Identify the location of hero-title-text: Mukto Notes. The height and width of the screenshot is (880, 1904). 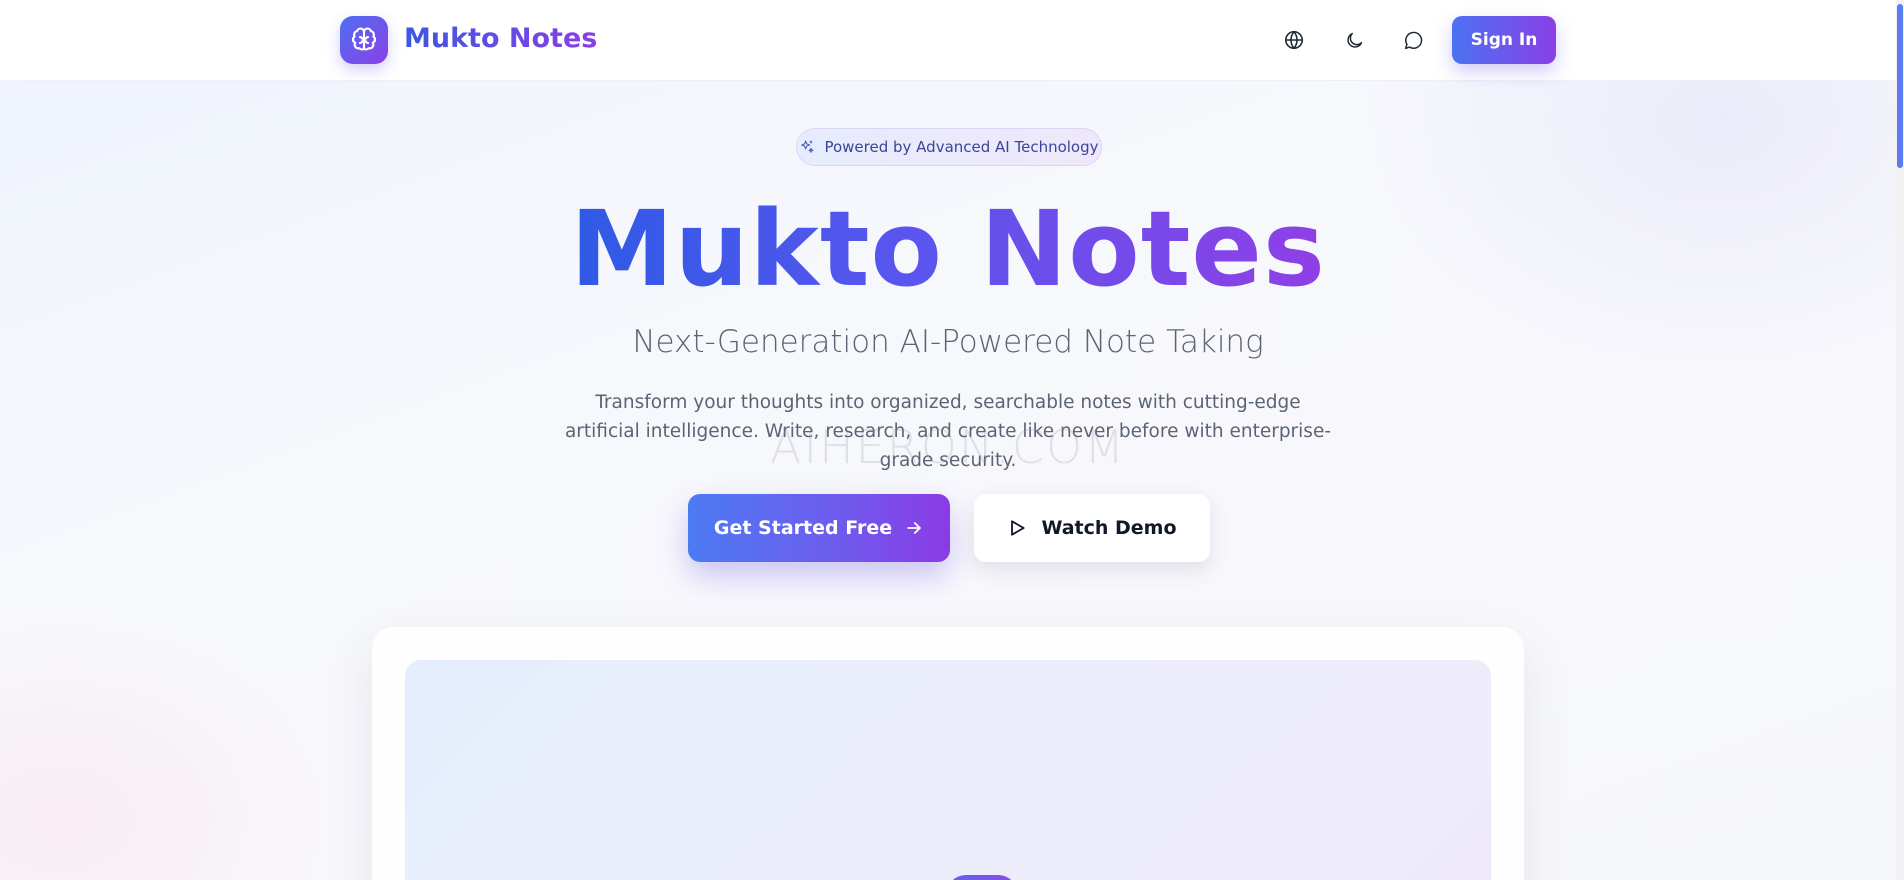
(948, 249).